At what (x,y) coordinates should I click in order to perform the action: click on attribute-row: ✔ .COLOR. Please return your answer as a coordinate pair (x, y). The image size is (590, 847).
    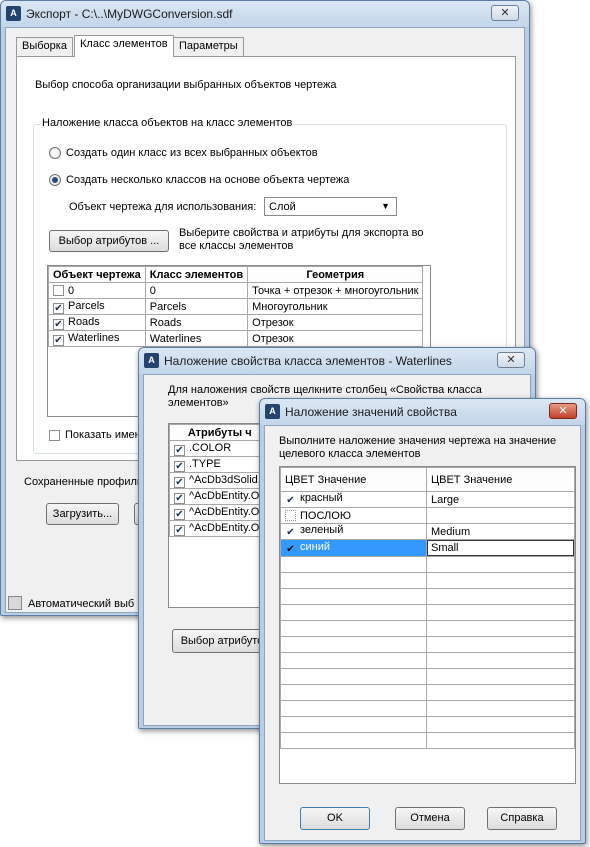
    Looking at the image, I should click on (219, 448).